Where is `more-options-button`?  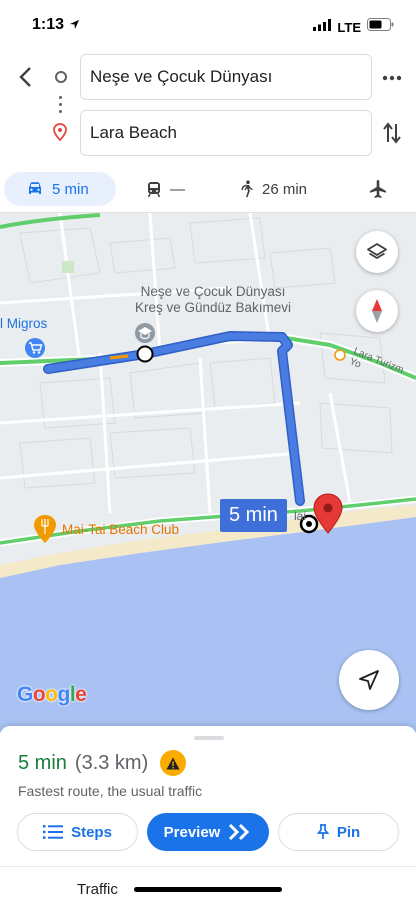
more-options-button is located at coordinates (392, 78).